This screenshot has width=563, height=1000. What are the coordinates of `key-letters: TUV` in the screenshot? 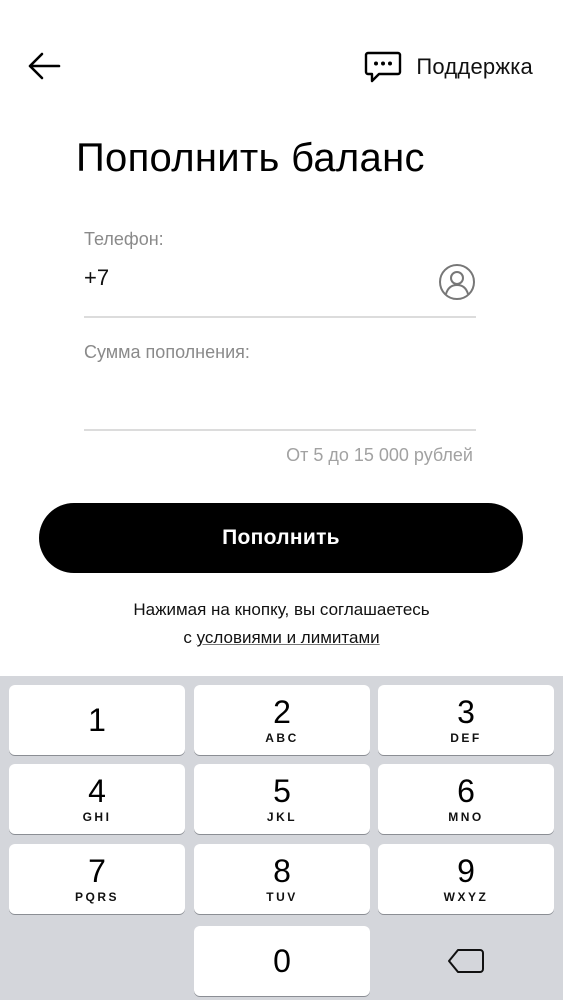 It's located at (282, 897).